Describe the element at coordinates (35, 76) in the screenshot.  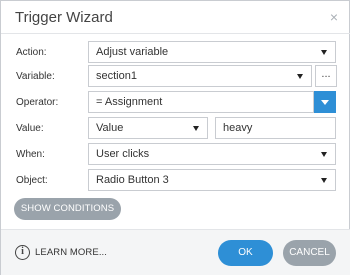
I see `variable-label: Variable:` at that location.